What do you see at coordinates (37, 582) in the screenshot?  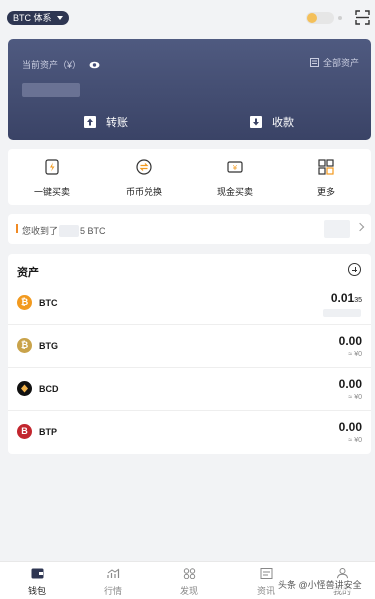 I see `tab-wallet: 钱包` at bounding box center [37, 582].